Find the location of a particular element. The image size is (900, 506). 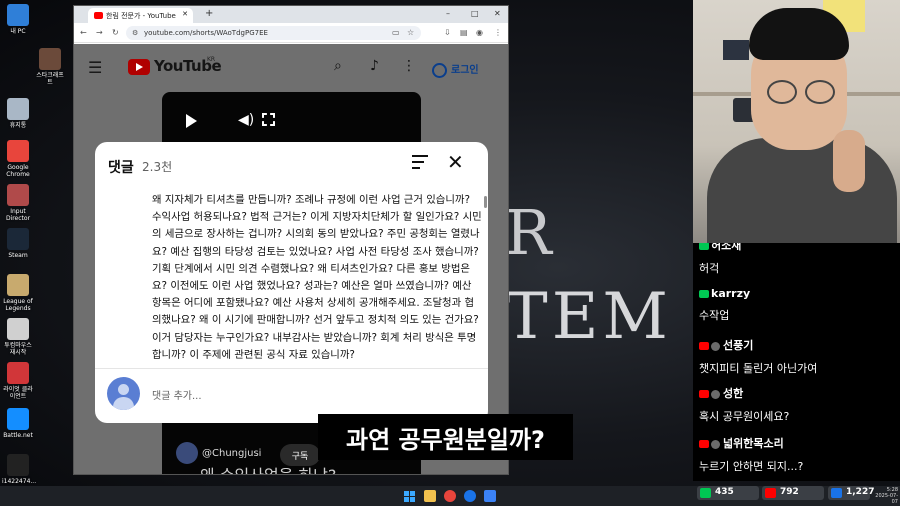

fullscreen-icon is located at coordinates (268, 119).